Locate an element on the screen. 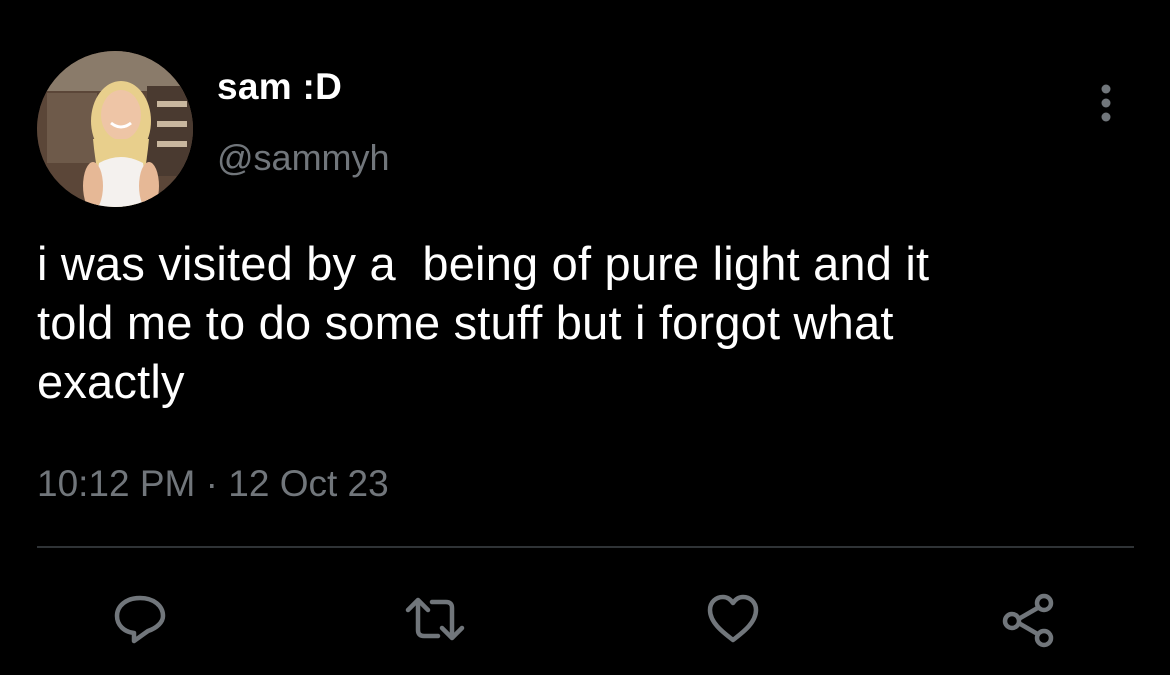 This screenshot has width=1170, height=675. display-name: sam :D is located at coordinates (279, 87).